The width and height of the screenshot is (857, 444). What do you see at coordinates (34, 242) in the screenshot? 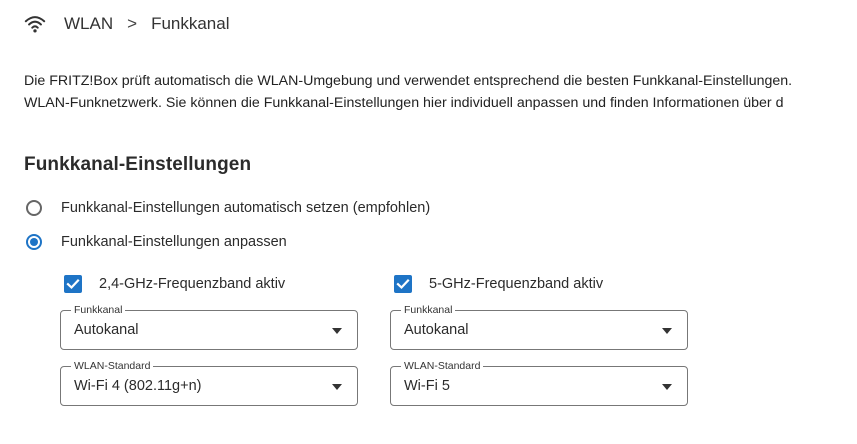
I see `radio-button-custom` at bounding box center [34, 242].